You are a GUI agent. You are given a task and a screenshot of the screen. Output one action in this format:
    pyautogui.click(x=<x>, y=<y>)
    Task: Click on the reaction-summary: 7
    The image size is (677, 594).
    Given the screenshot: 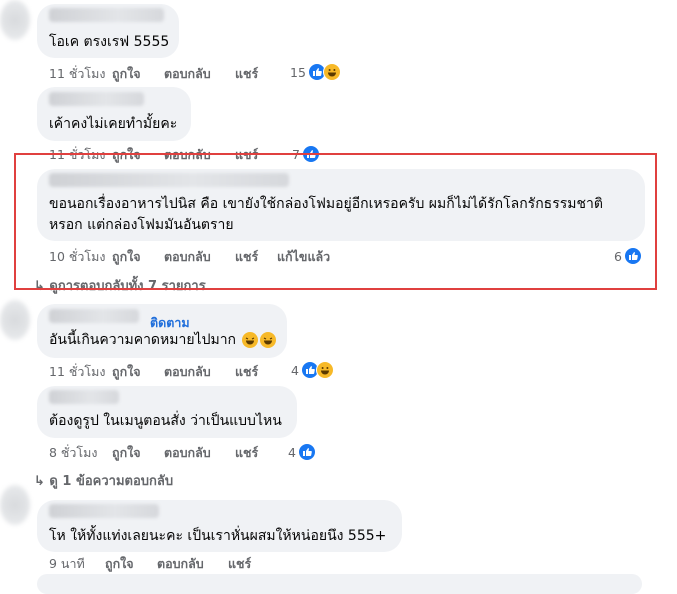 What is the action you would take?
    pyautogui.click(x=306, y=154)
    